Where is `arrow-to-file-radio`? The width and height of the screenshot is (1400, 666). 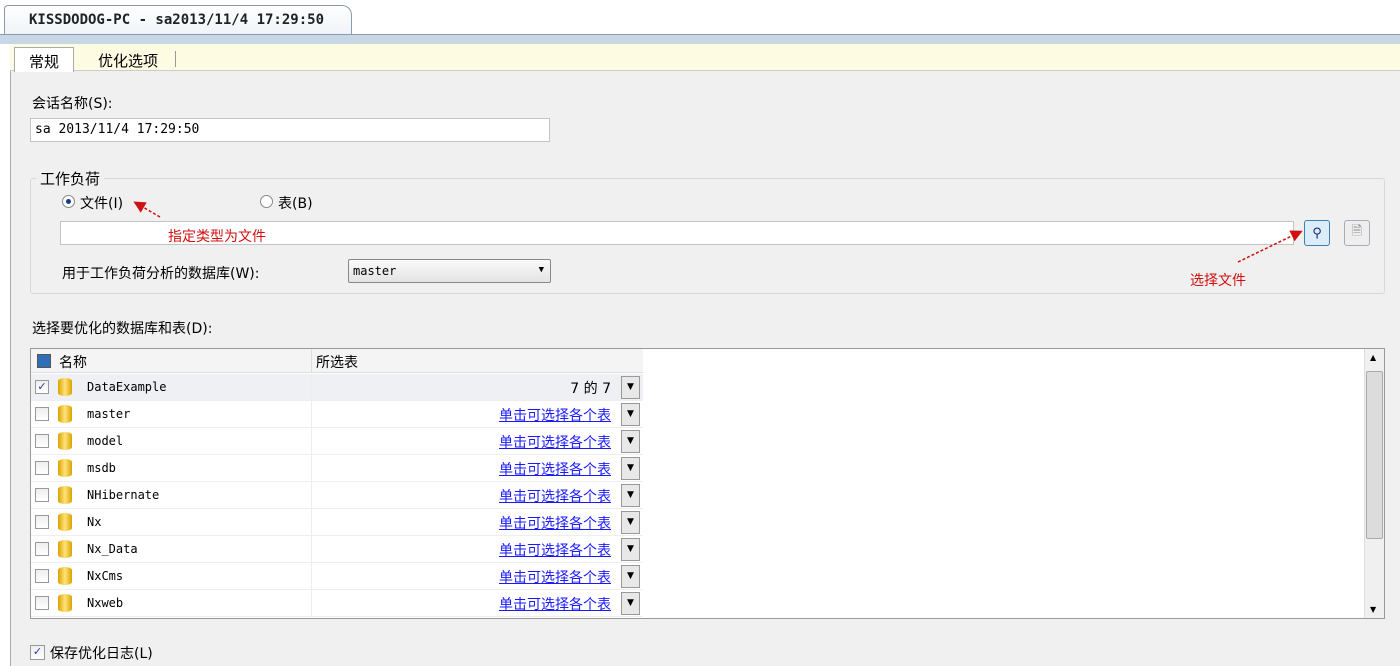
arrow-to-file-radio is located at coordinates (147, 209).